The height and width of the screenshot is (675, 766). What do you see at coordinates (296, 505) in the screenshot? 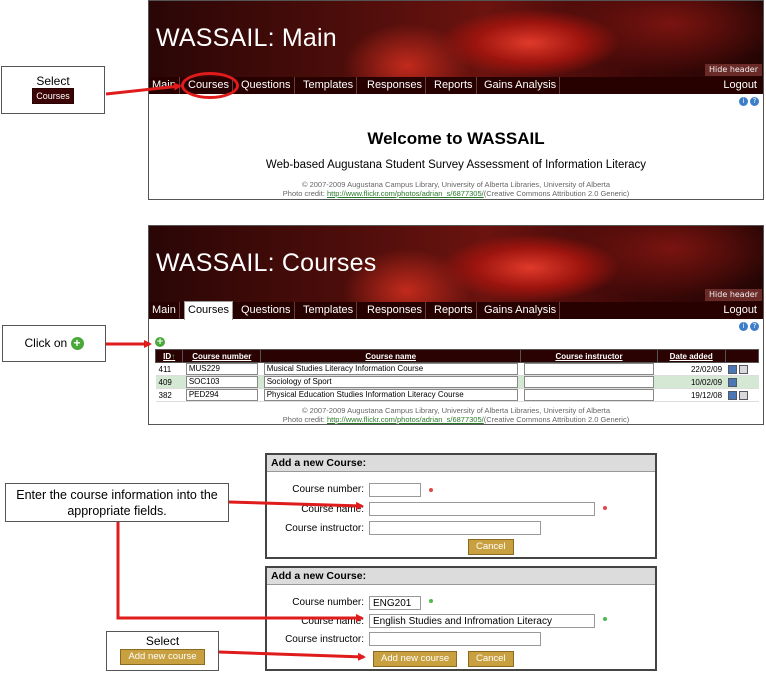
I see `arrow-to-course-name-empty` at bounding box center [296, 505].